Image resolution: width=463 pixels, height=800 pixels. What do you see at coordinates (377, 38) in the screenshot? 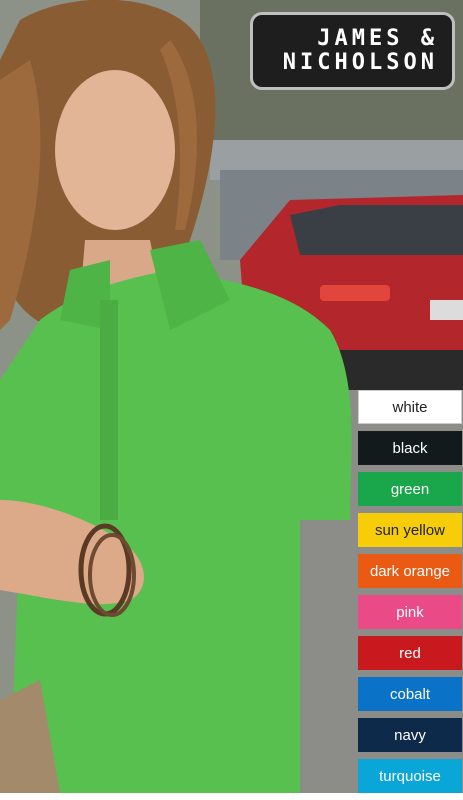
I see `brand-name-line-1: JAMES &` at bounding box center [377, 38].